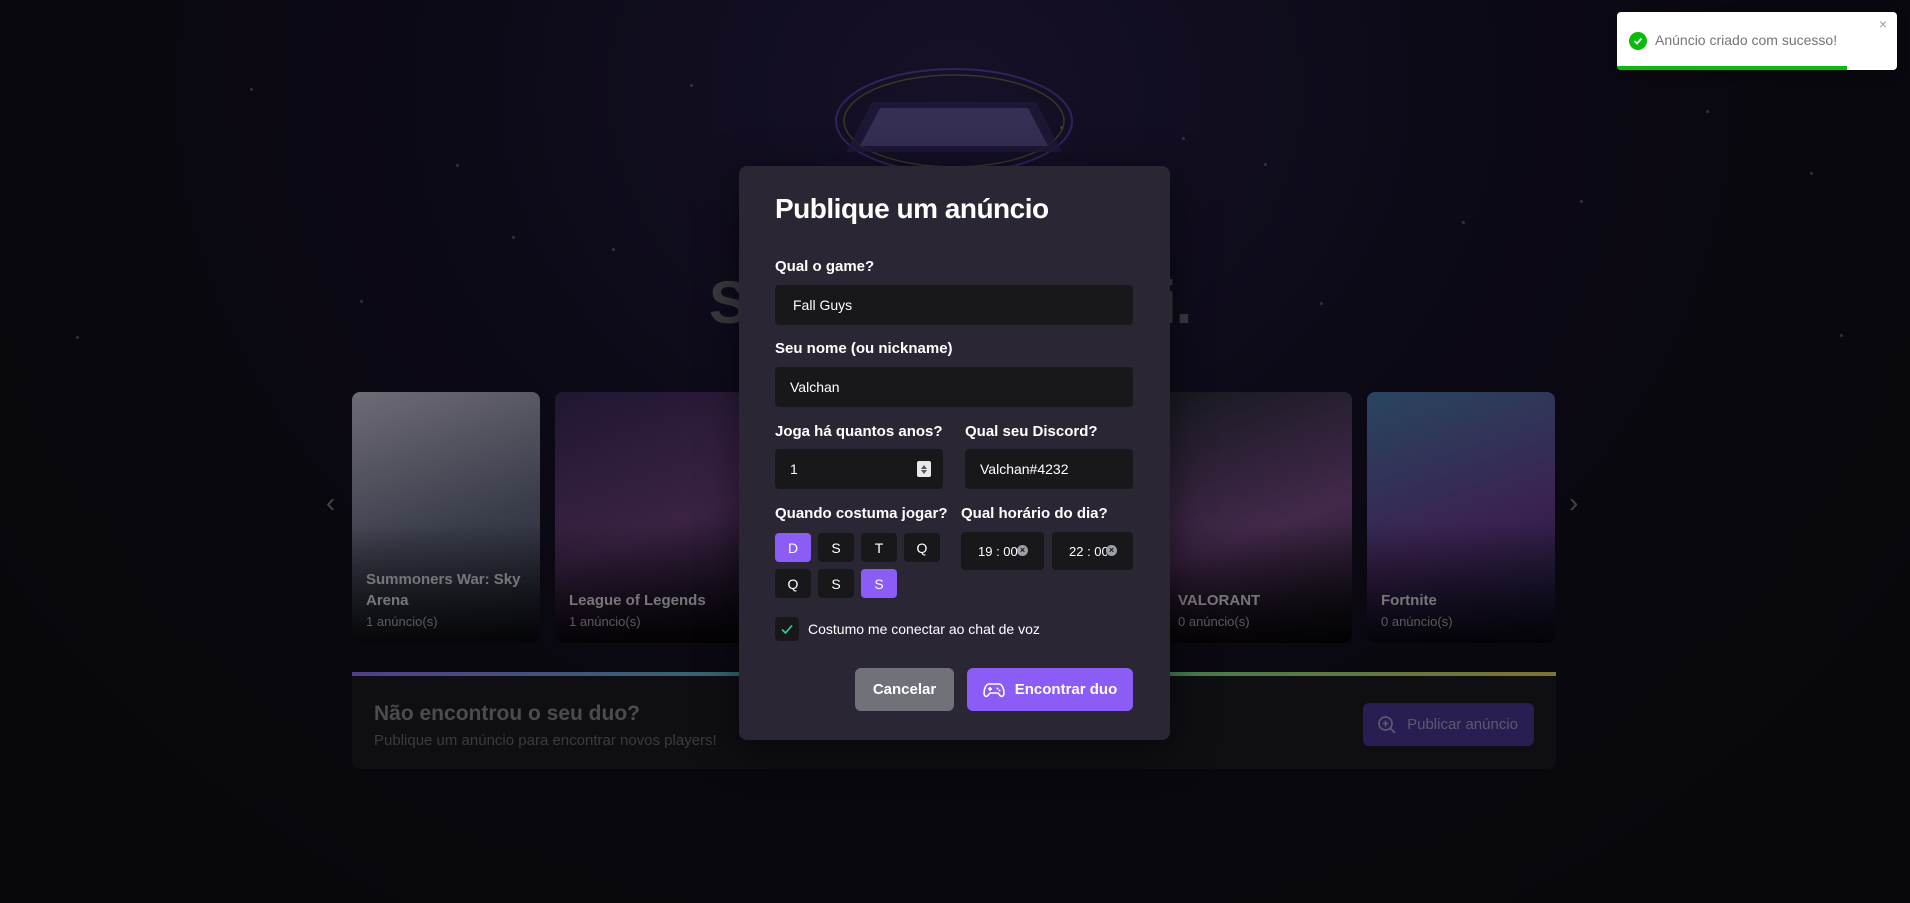  Describe the element at coordinates (954, 387) in the screenshot. I see `name-input: Valchan` at that location.